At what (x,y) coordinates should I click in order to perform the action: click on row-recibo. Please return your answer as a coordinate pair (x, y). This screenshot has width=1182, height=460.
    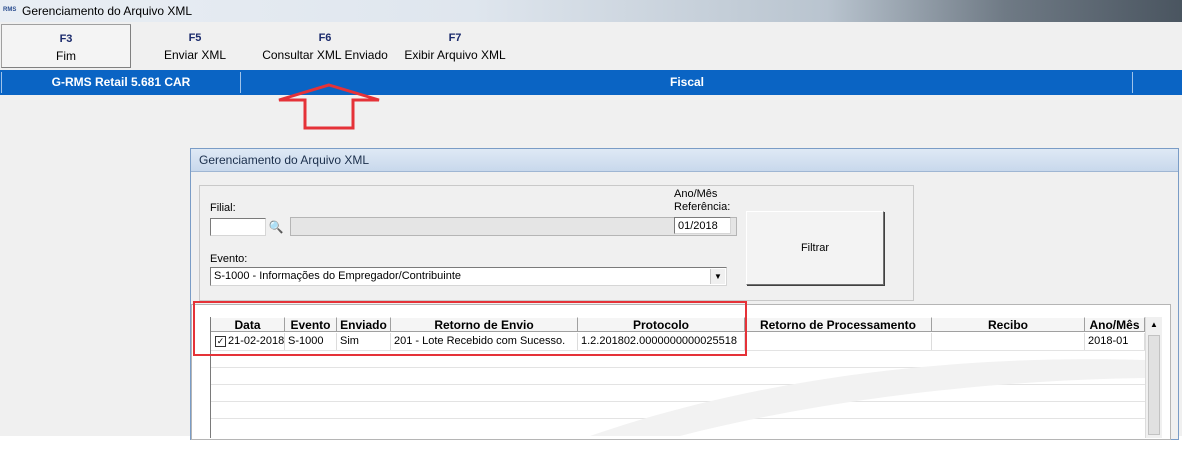
    Looking at the image, I should click on (1008, 341).